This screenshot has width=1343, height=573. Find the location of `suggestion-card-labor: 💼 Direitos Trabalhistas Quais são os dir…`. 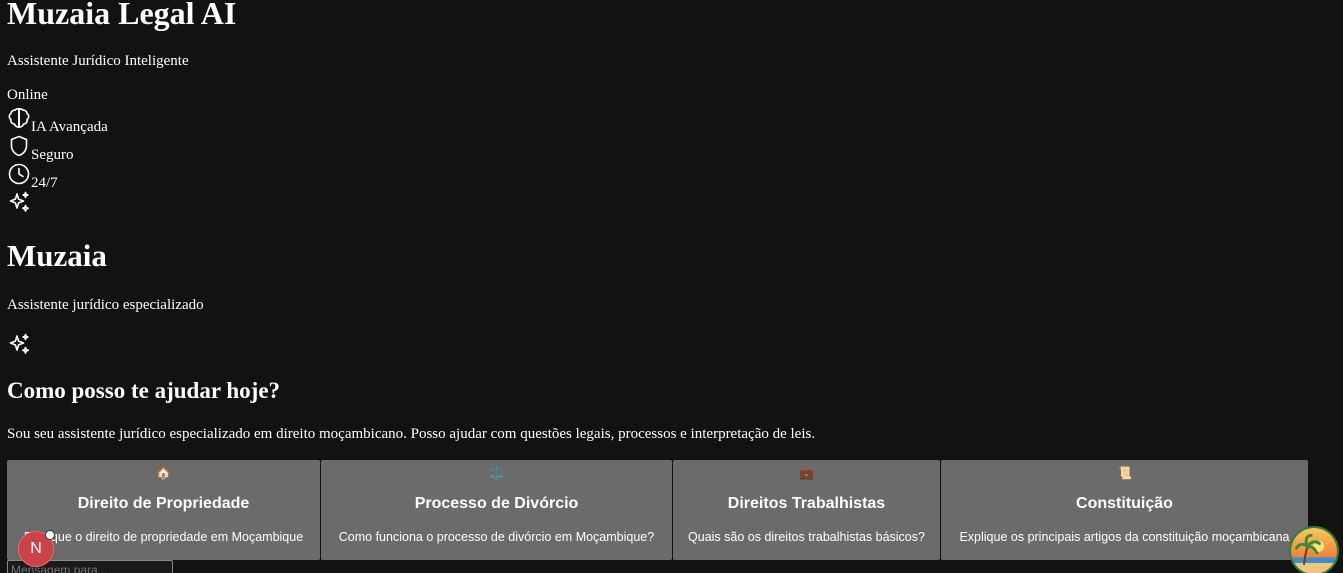

suggestion-card-labor: 💼 Direitos Trabalhistas Quais são os dir… is located at coordinates (806, 510).